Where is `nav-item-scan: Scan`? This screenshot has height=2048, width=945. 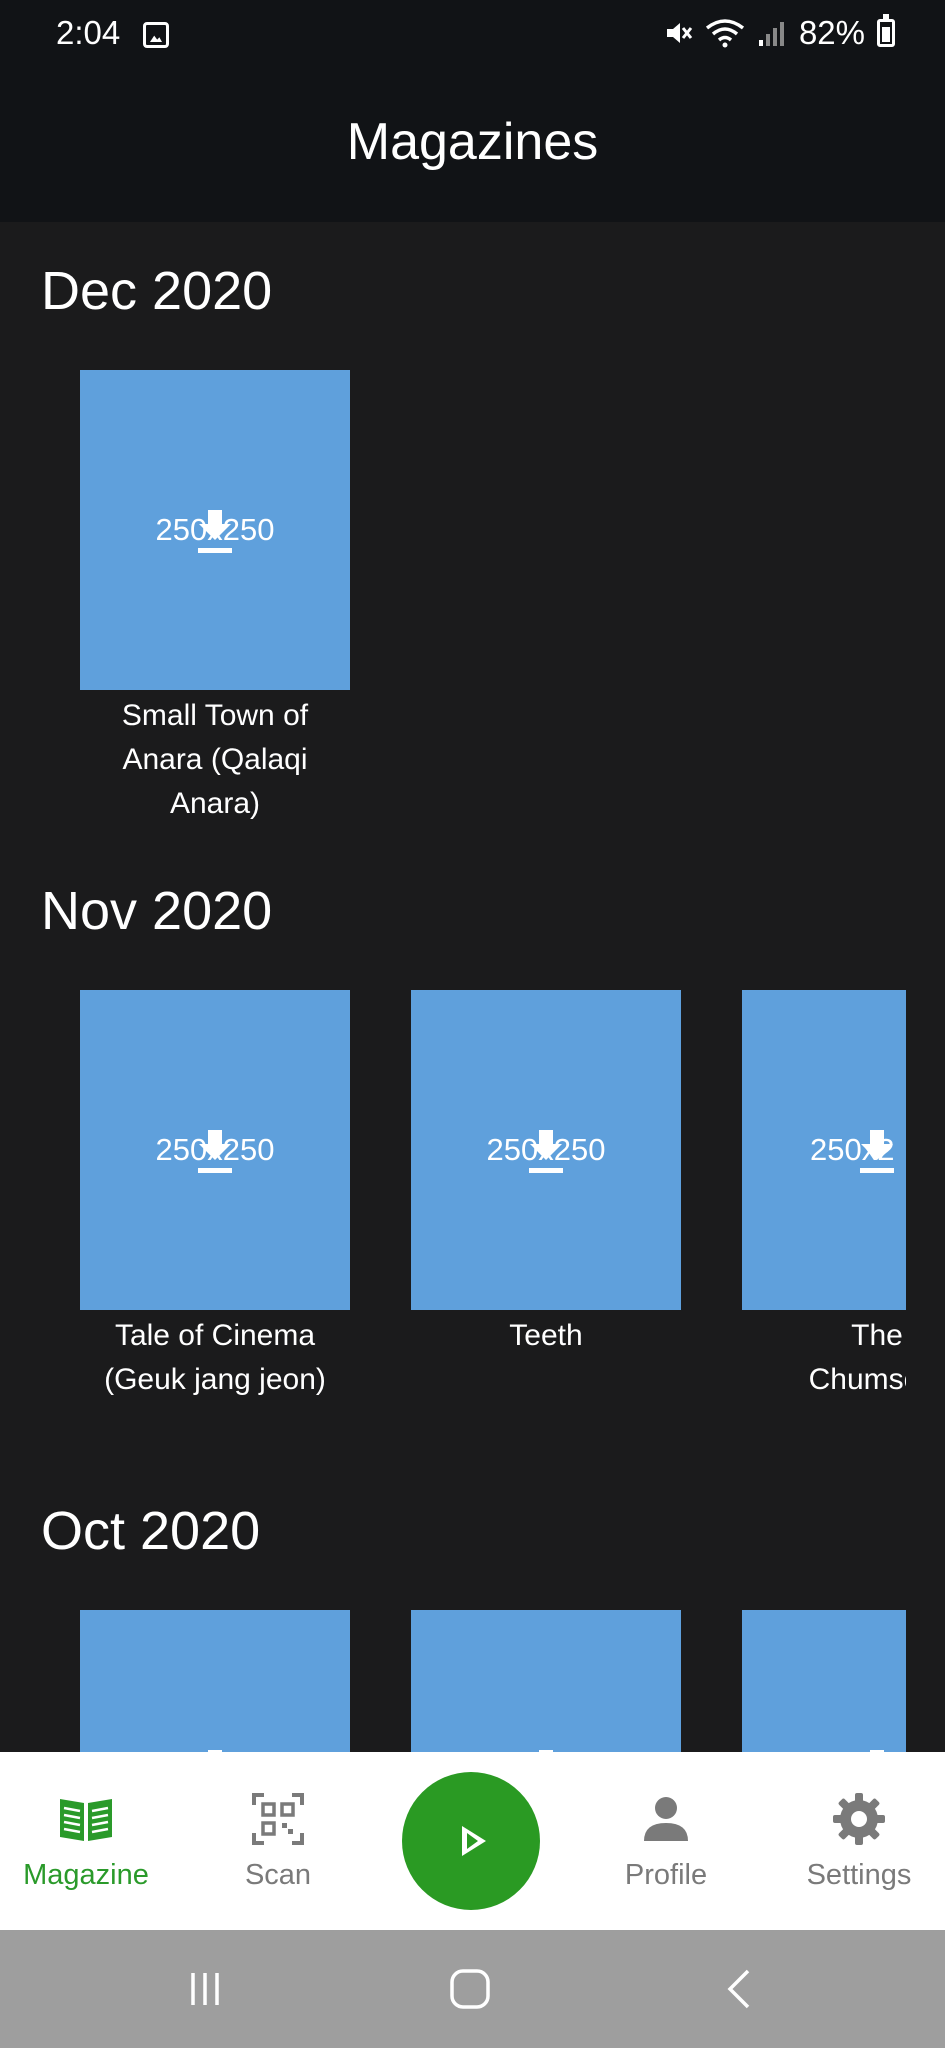 nav-item-scan: Scan is located at coordinates (278, 1841).